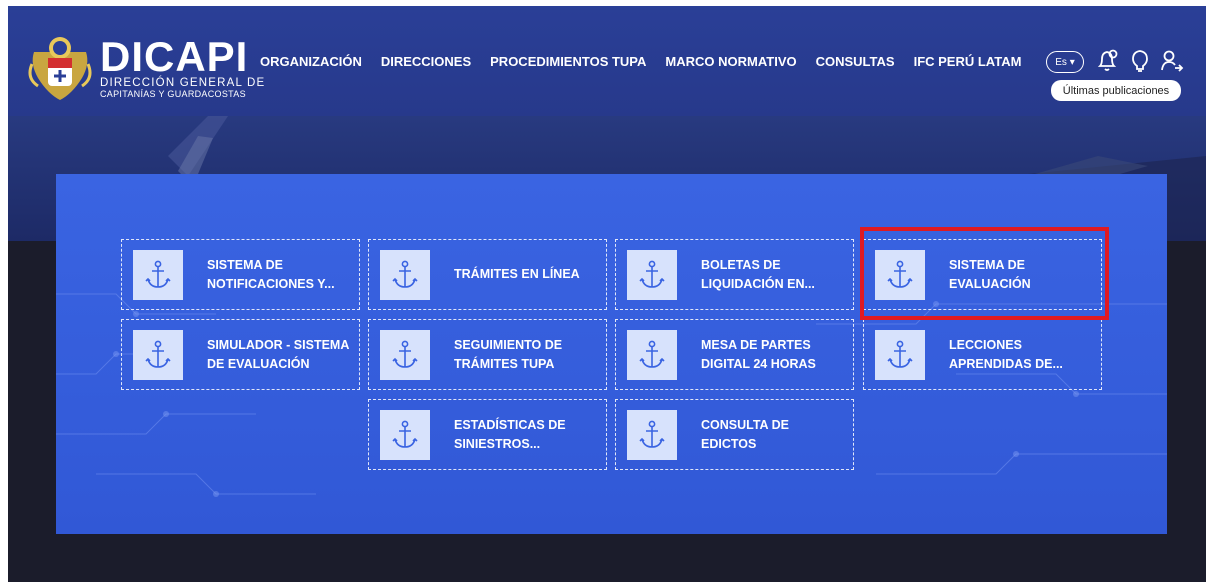  Describe the element at coordinates (183, 83) in the screenshot. I see `brand-subtitle: DIRECCIÓN GENERAL DE` at that location.